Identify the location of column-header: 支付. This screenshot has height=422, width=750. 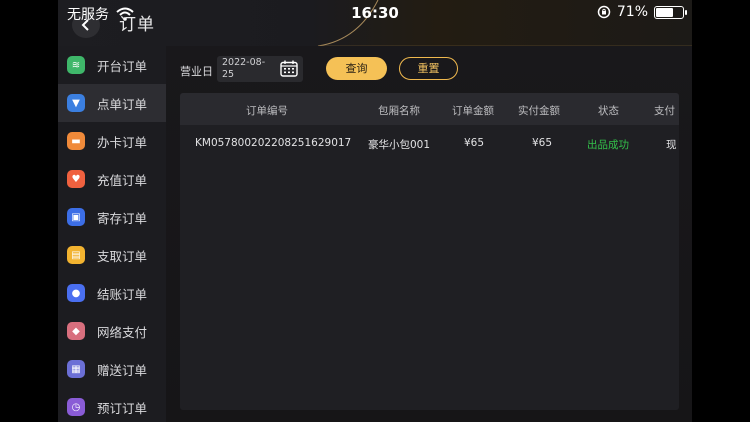
(664, 111).